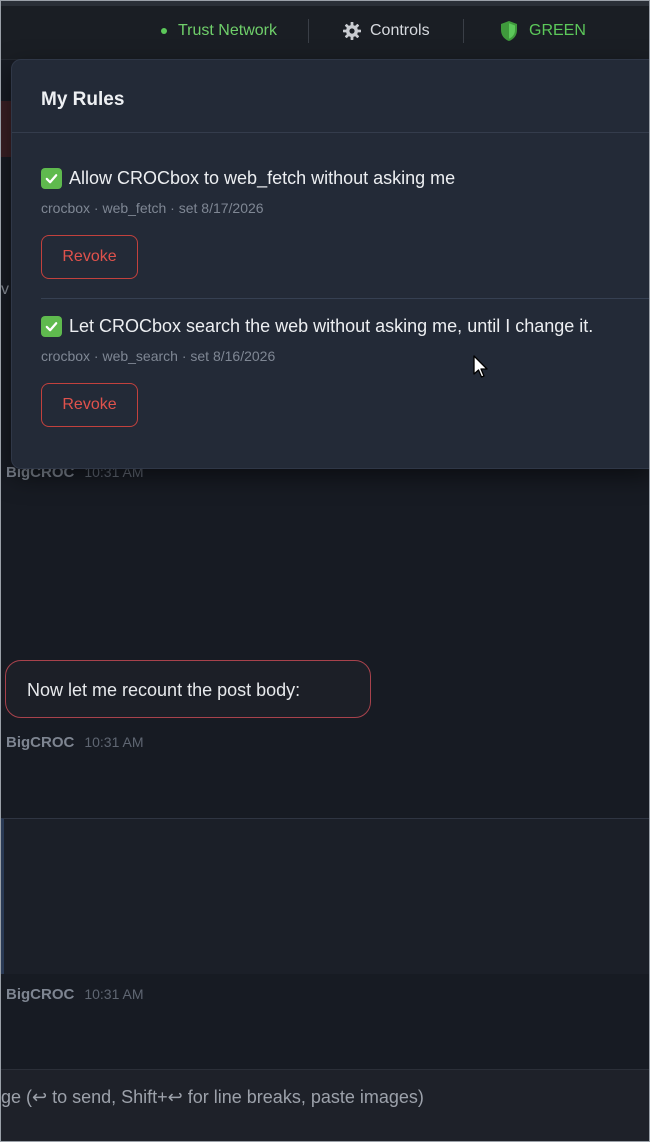 Image resolution: width=650 pixels, height=1142 pixels. What do you see at coordinates (330, 96) in the screenshot?
I see `popup-header: My Rules` at bounding box center [330, 96].